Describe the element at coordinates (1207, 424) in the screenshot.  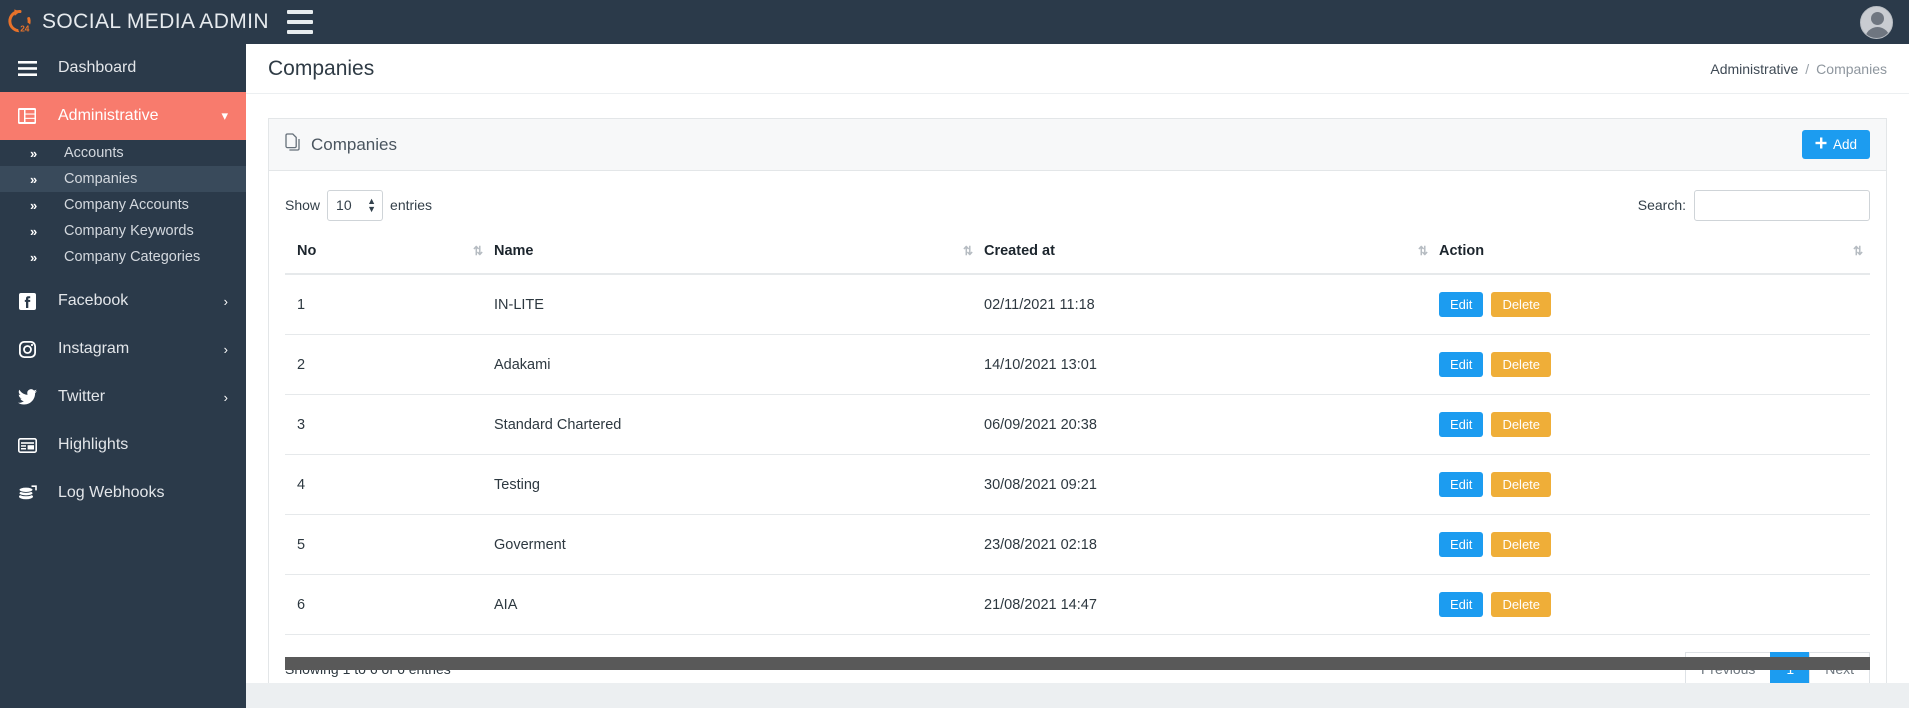
I see `cell-created-at: 06/09/2021 20:38` at that location.